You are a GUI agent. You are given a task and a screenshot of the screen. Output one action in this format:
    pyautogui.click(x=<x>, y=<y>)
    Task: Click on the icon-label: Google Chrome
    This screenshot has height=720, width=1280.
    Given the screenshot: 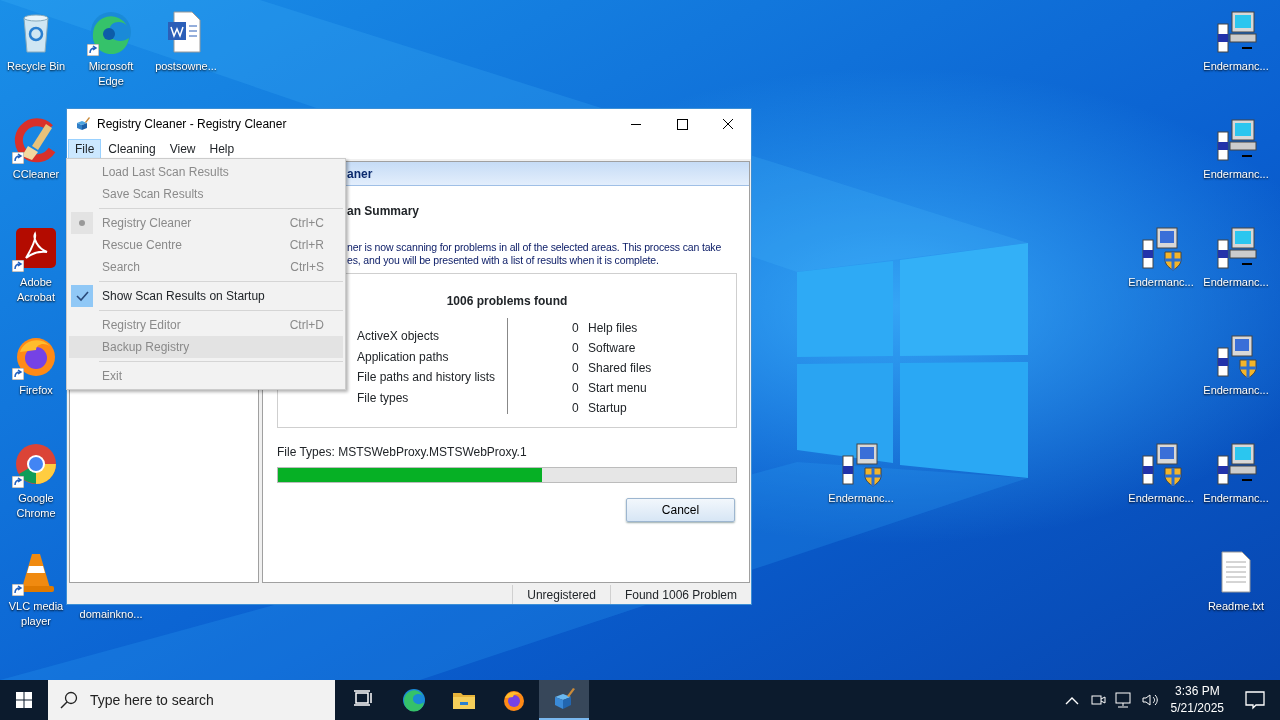 What is the action you would take?
    pyautogui.click(x=36, y=506)
    